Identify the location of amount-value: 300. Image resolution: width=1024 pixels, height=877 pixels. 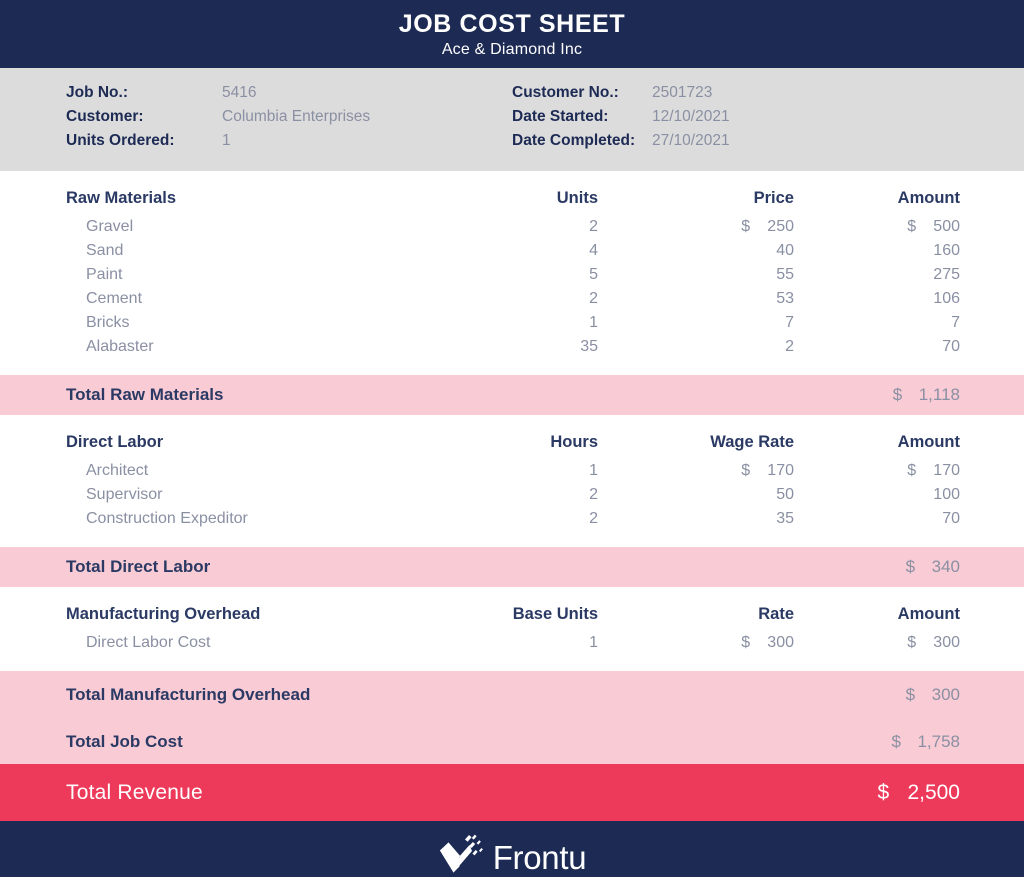
(946, 642).